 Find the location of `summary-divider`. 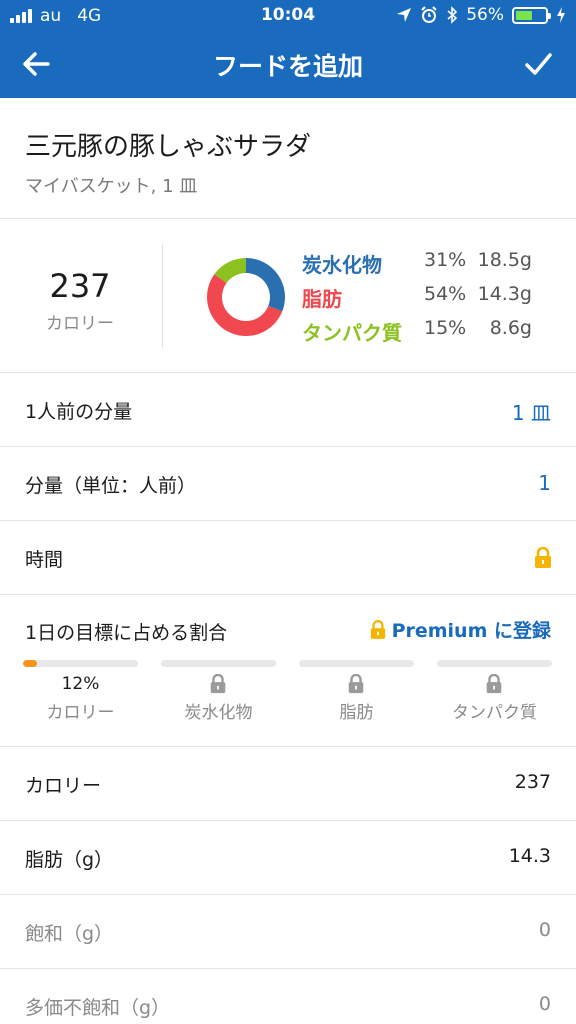

summary-divider is located at coordinates (162, 296).